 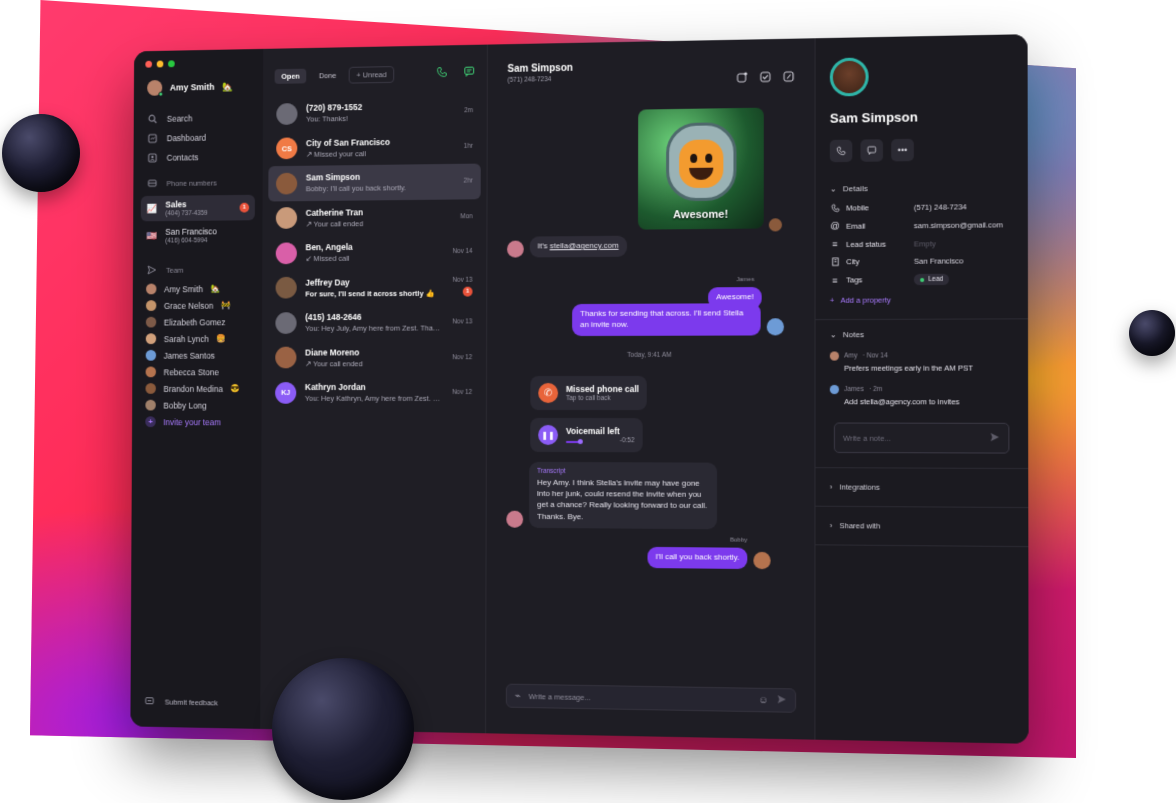 I want to click on mark-done-icon, so click(x=765, y=78).